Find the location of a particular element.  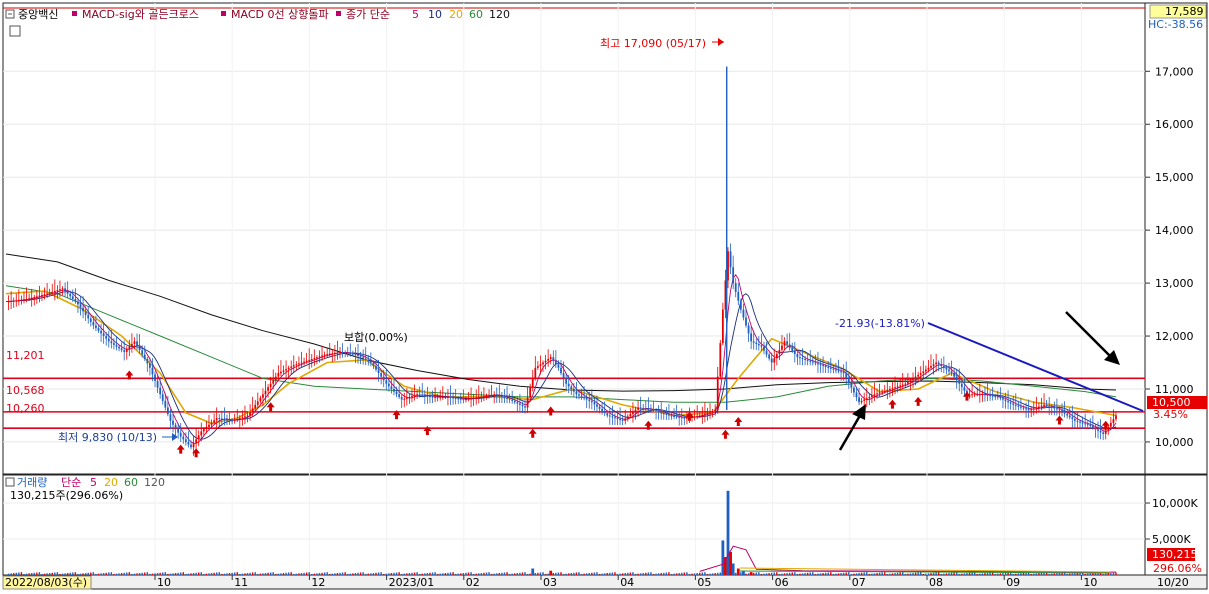

volume-ma-120: 120 is located at coordinates (154, 482).